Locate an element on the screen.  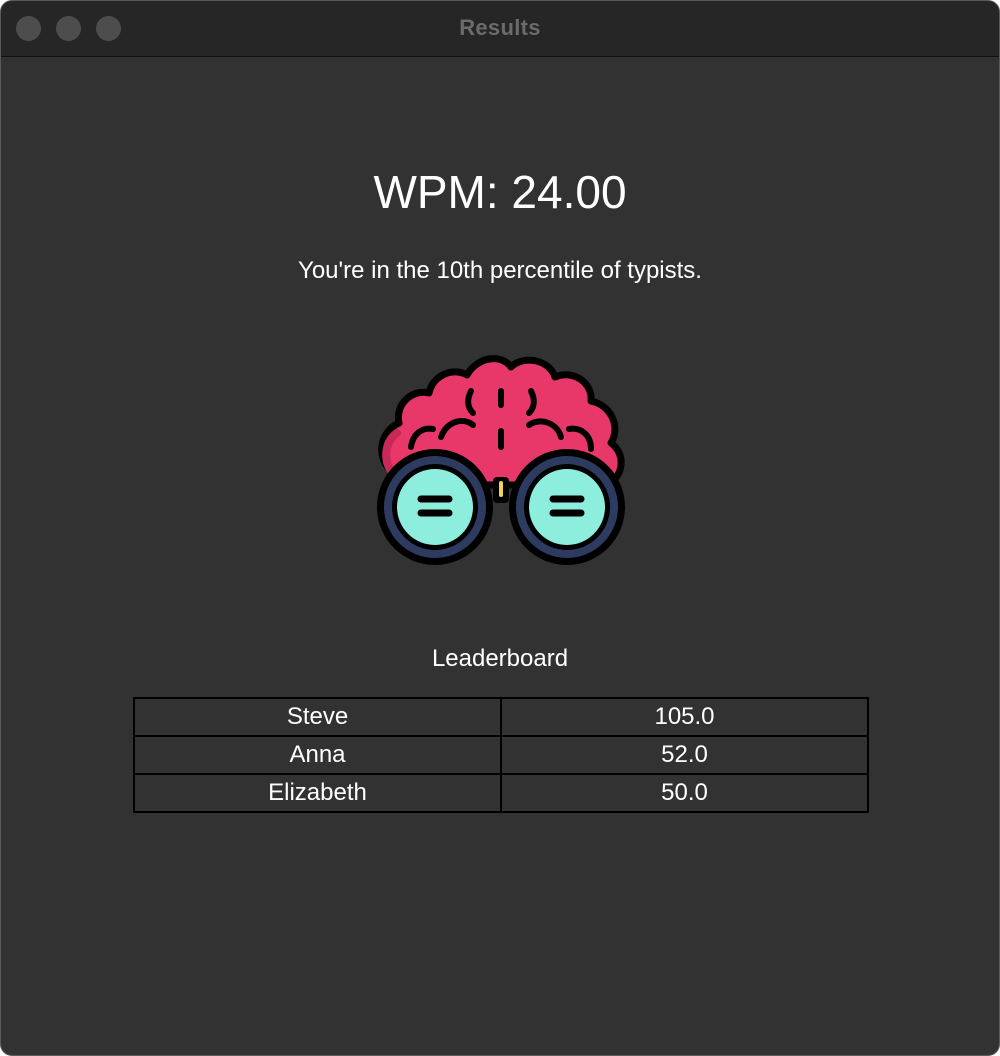
title-bar: Results is located at coordinates (500, 29).